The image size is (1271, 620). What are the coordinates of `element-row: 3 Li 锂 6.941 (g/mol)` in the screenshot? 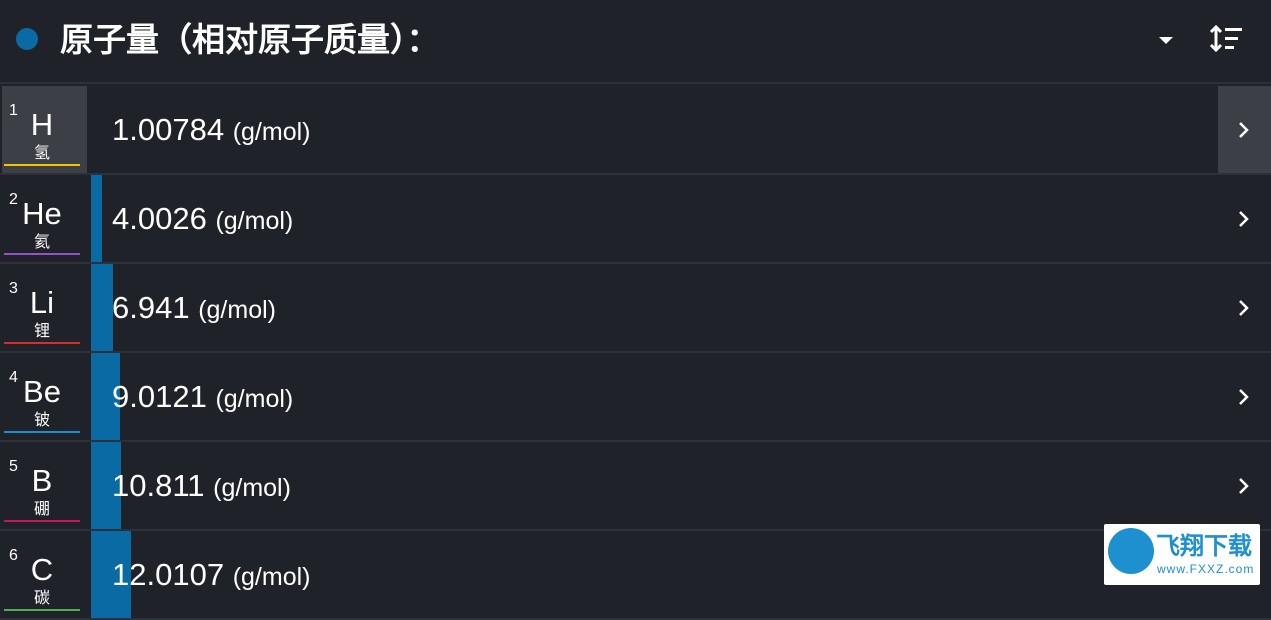 It's located at (635, 308).